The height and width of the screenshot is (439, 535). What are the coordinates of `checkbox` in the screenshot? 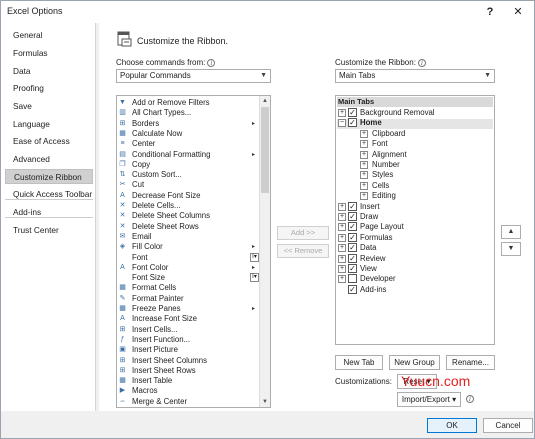 It's located at (352, 279).